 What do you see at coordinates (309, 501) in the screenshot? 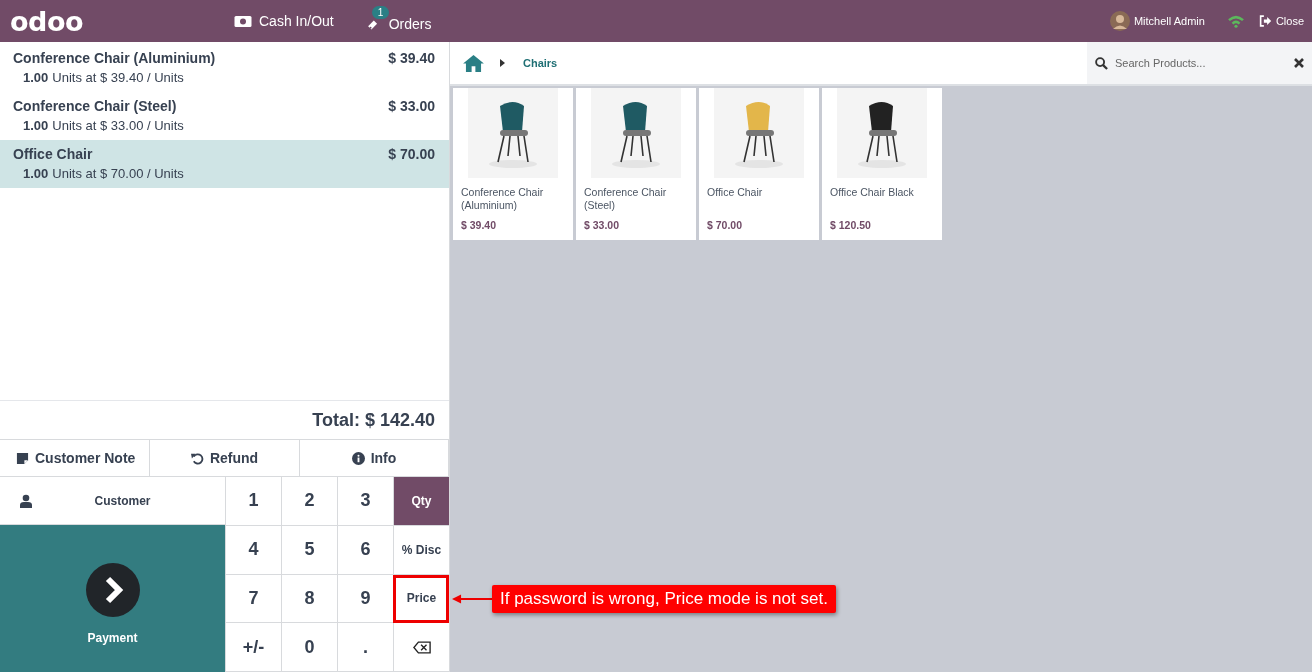
I see `numpad-key: 2` at bounding box center [309, 501].